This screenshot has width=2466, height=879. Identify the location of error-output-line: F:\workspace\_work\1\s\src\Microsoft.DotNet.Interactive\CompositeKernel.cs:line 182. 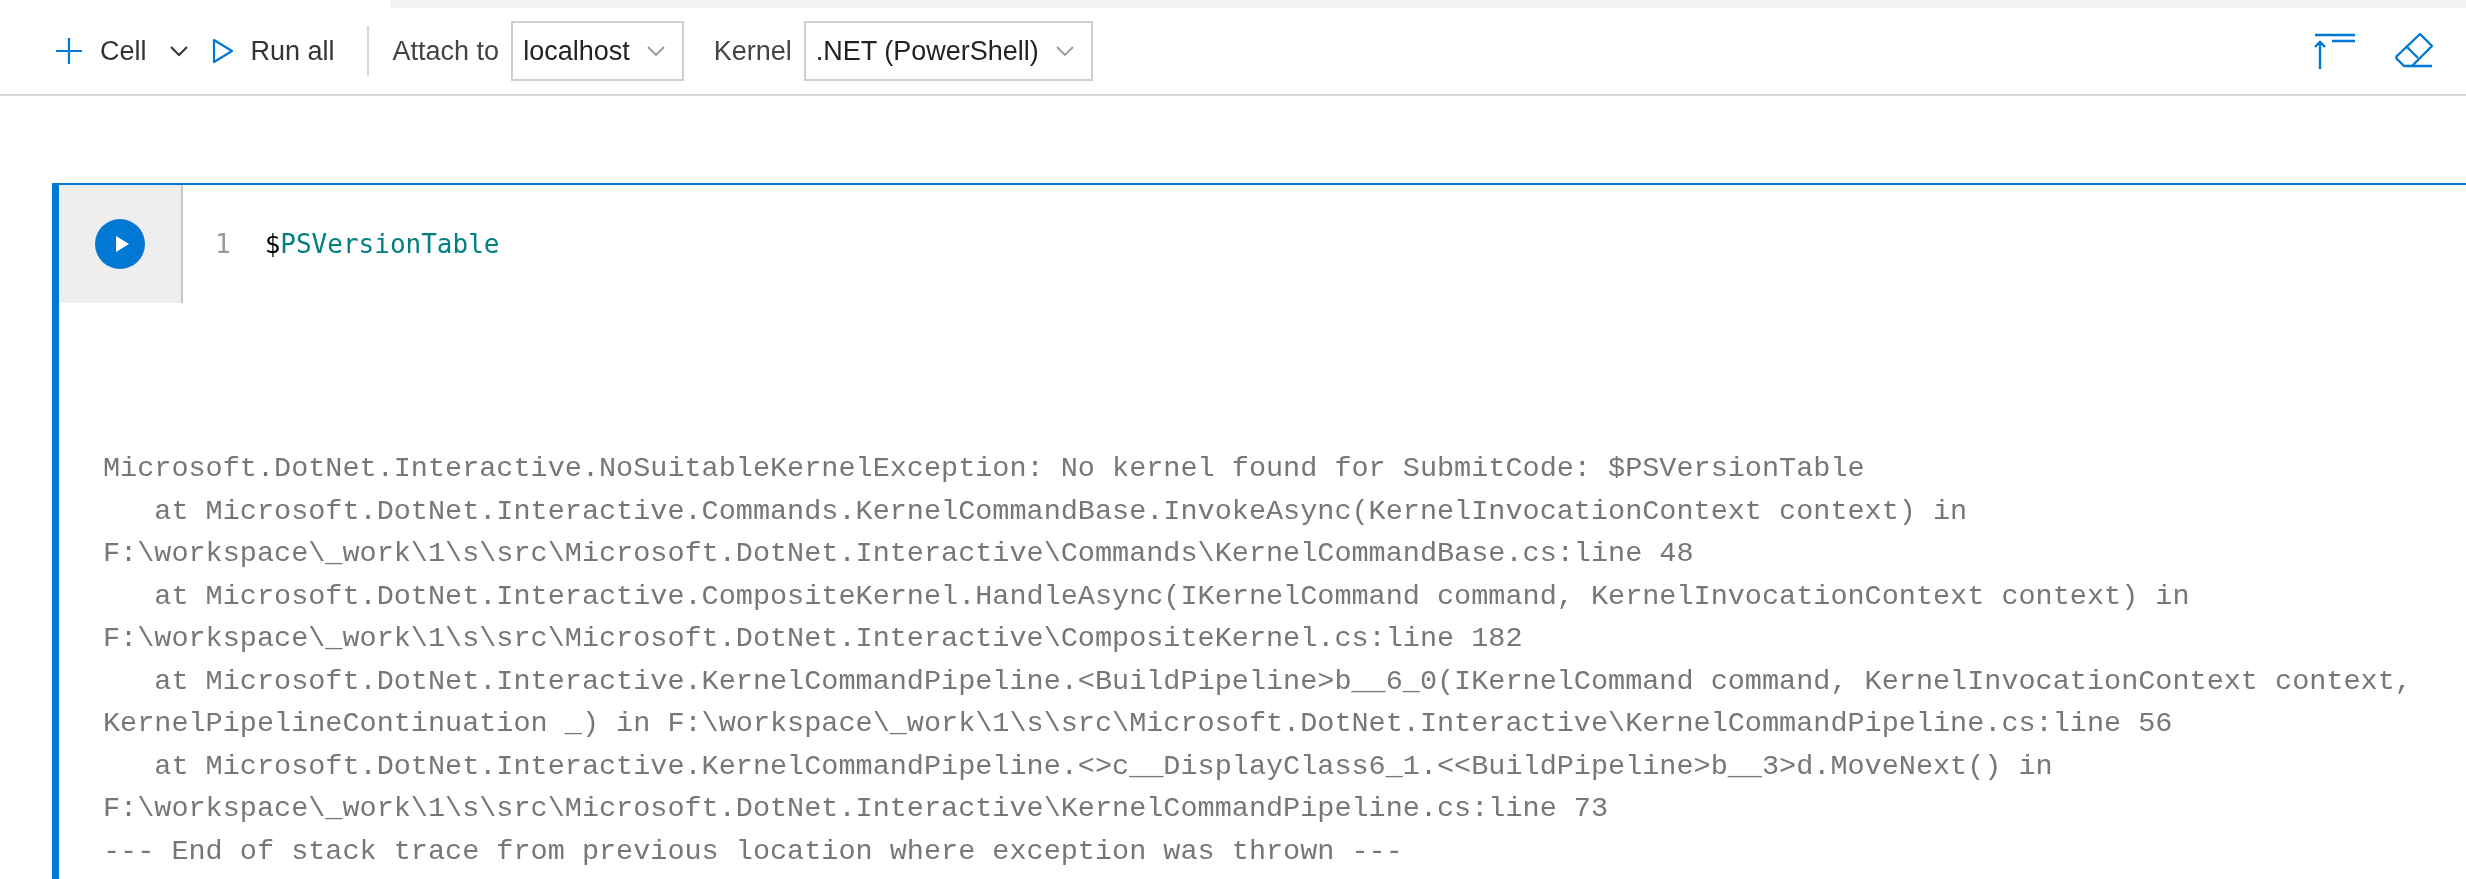
(813, 639).